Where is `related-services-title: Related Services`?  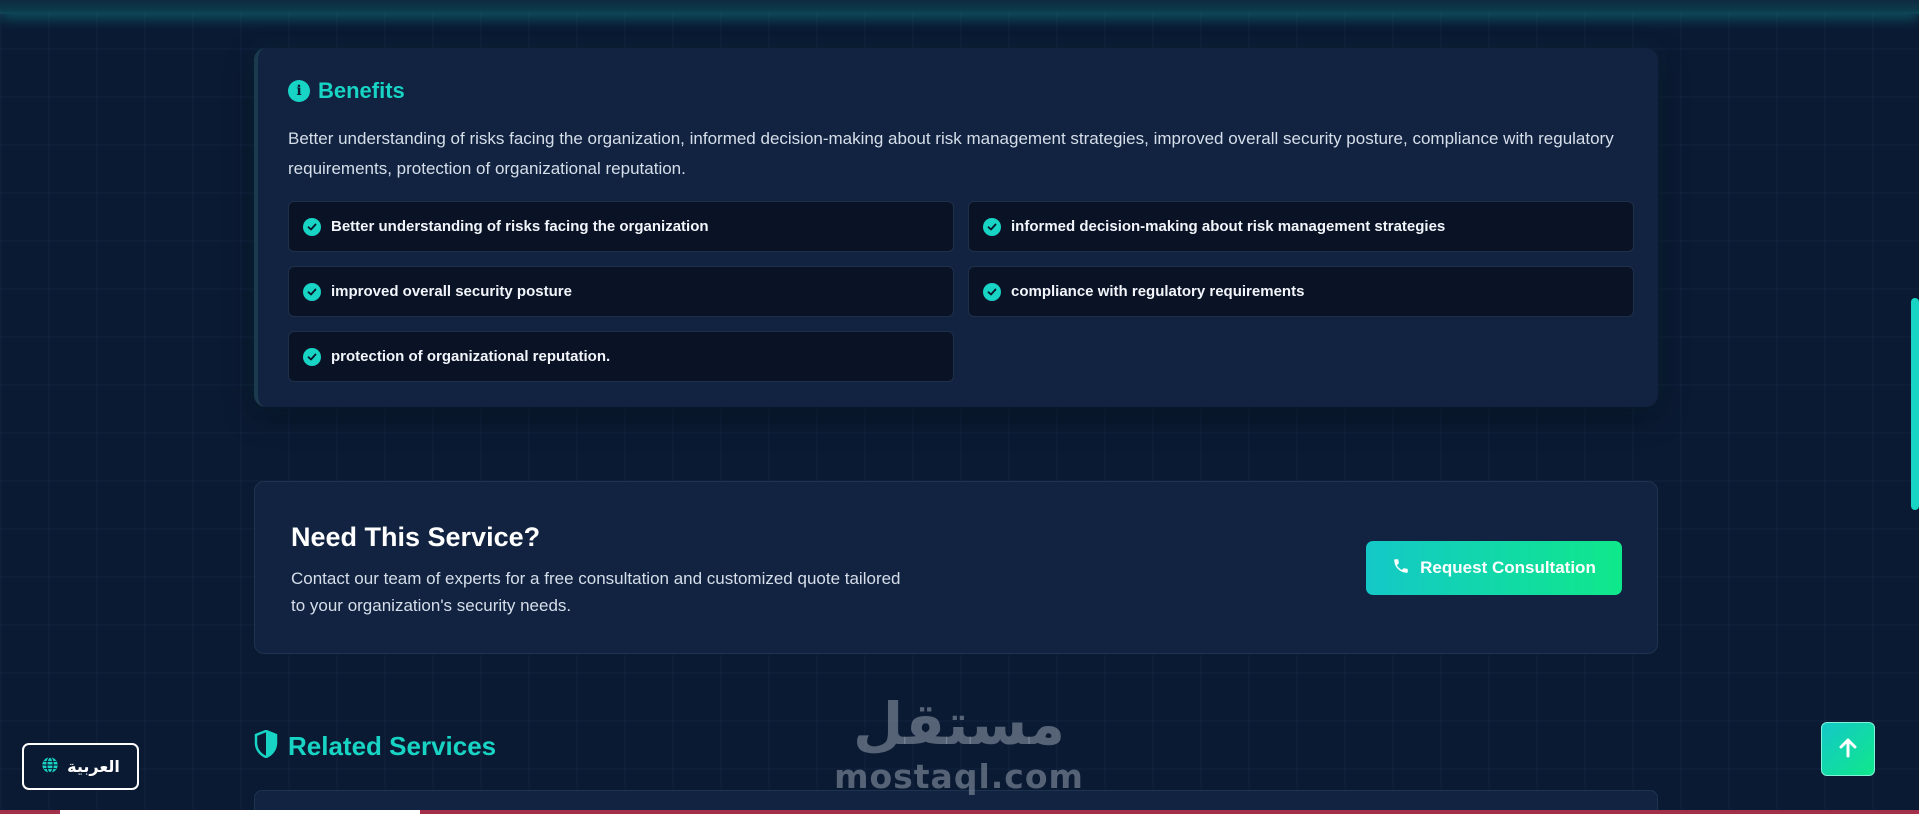
related-services-title: Related Services is located at coordinates (392, 746).